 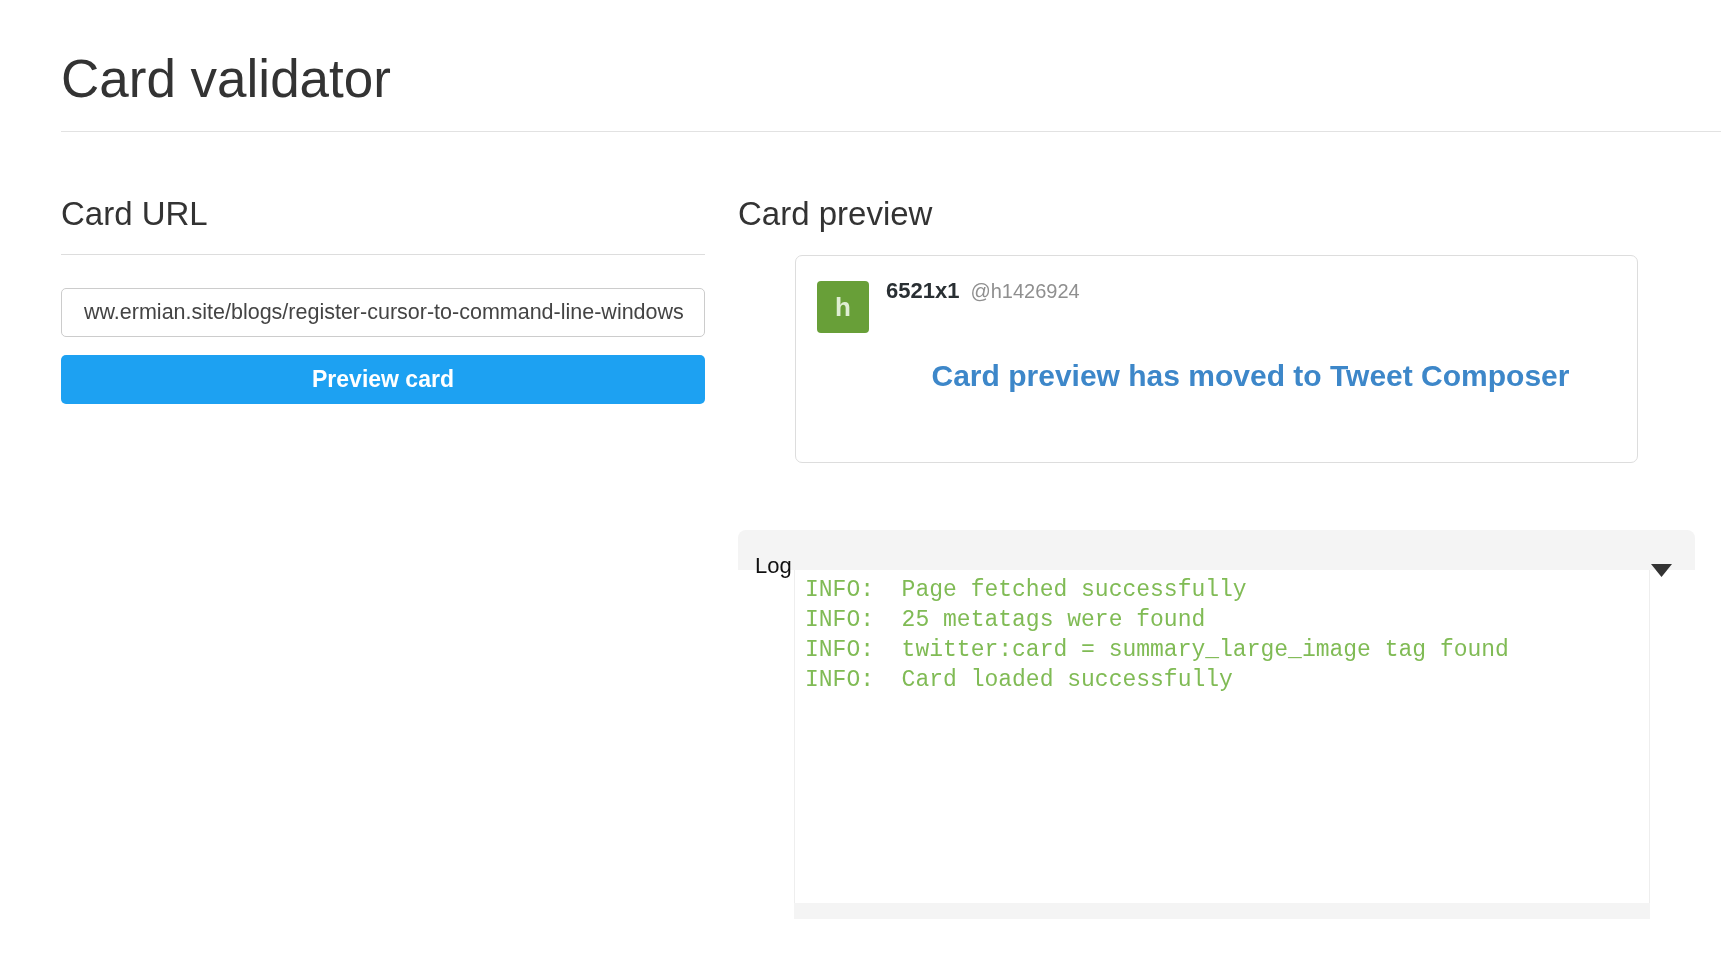 I want to click on log-line: INFO: 25 metatags were found, so click(x=1005, y=620).